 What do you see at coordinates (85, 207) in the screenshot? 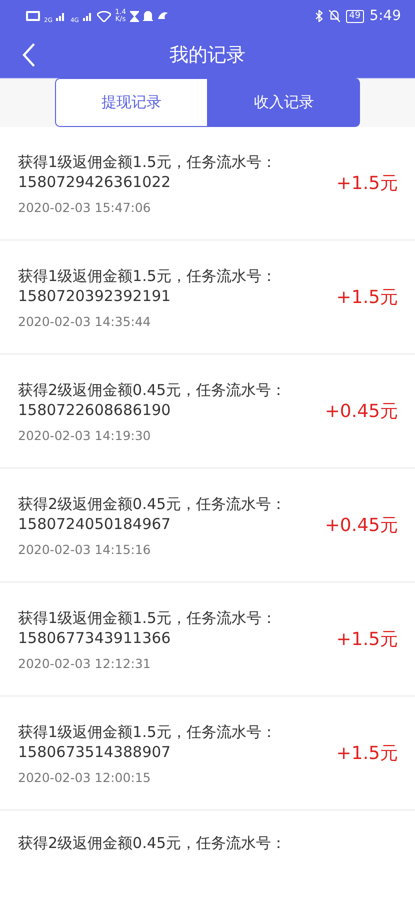
I see `record-time: 2020-02-03 15:47:06` at bounding box center [85, 207].